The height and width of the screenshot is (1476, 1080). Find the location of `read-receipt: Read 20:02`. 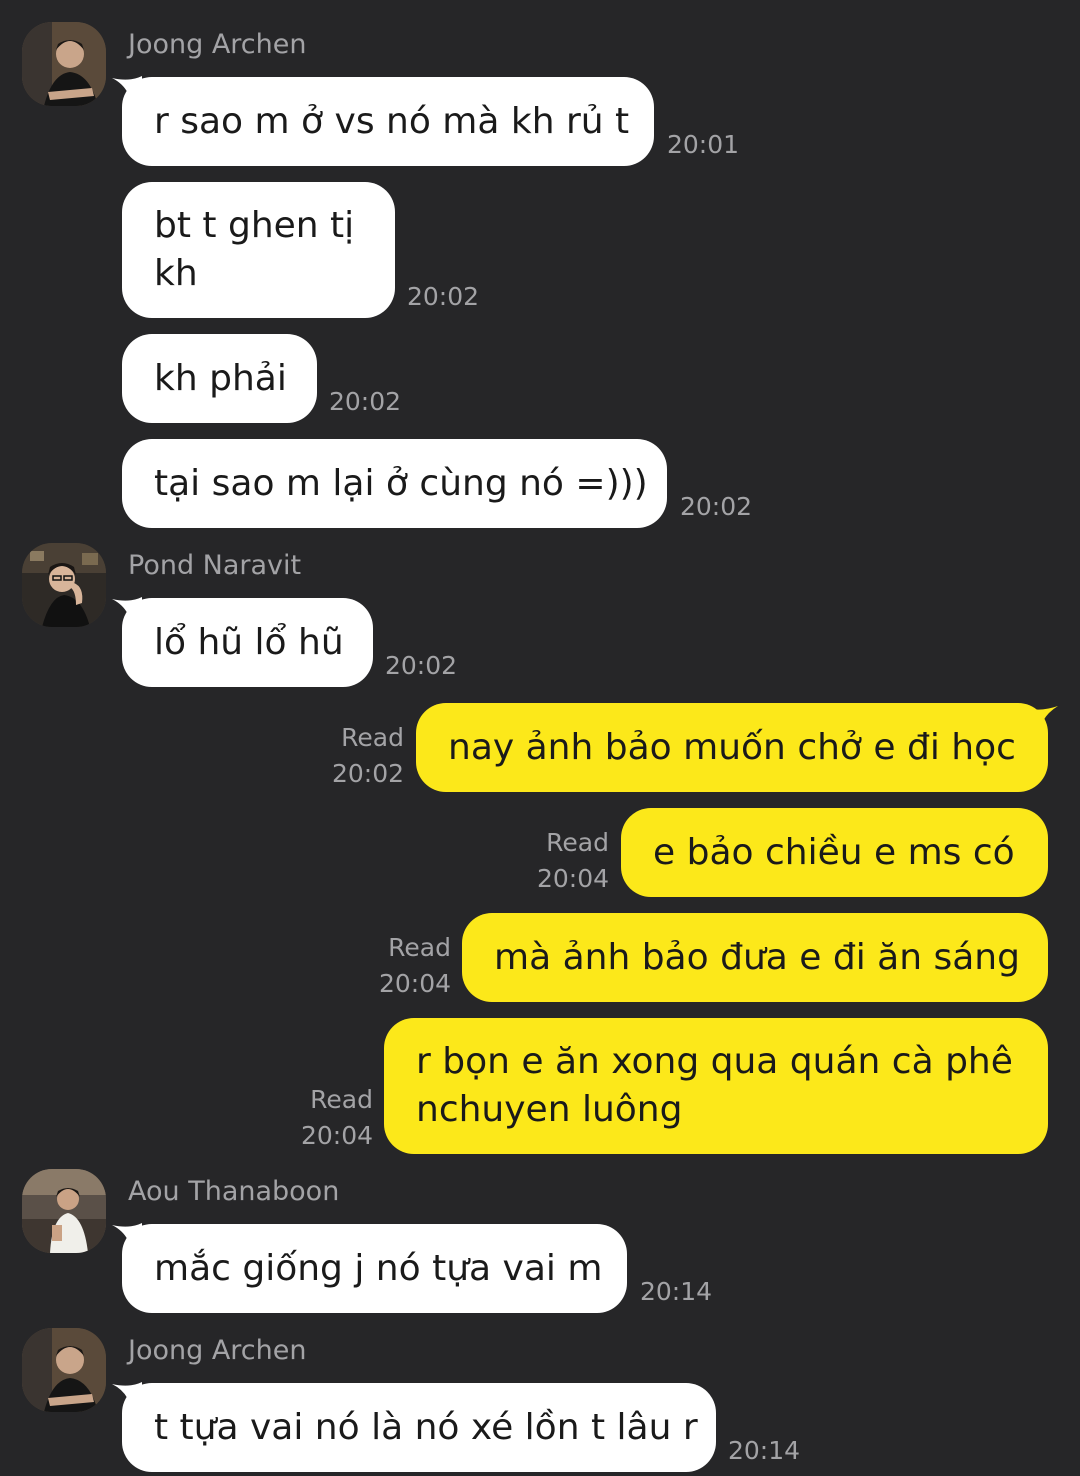

read-receipt: Read 20:02 is located at coordinates (368, 756).